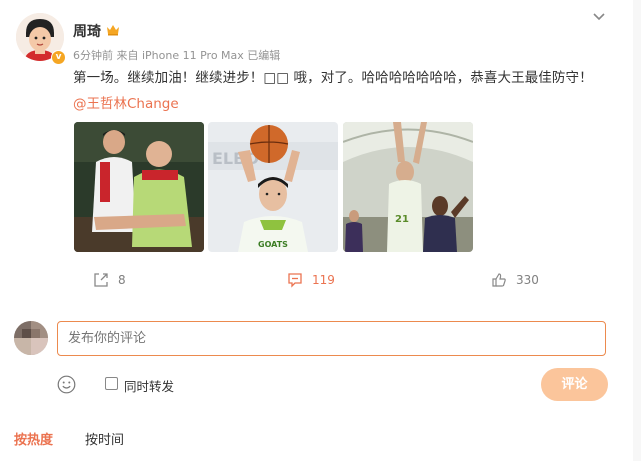 The image size is (641, 461). Describe the element at coordinates (122, 280) in the screenshot. I see `share-count: 8` at that location.